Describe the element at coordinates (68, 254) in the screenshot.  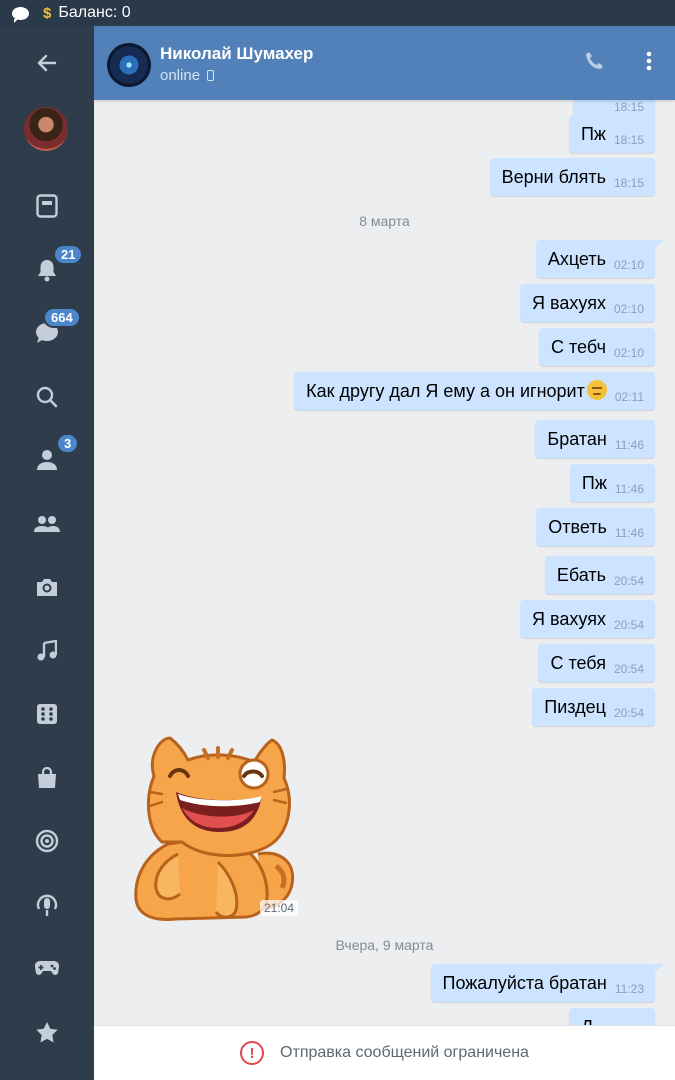
I see `notifications-badge: 21` at that location.